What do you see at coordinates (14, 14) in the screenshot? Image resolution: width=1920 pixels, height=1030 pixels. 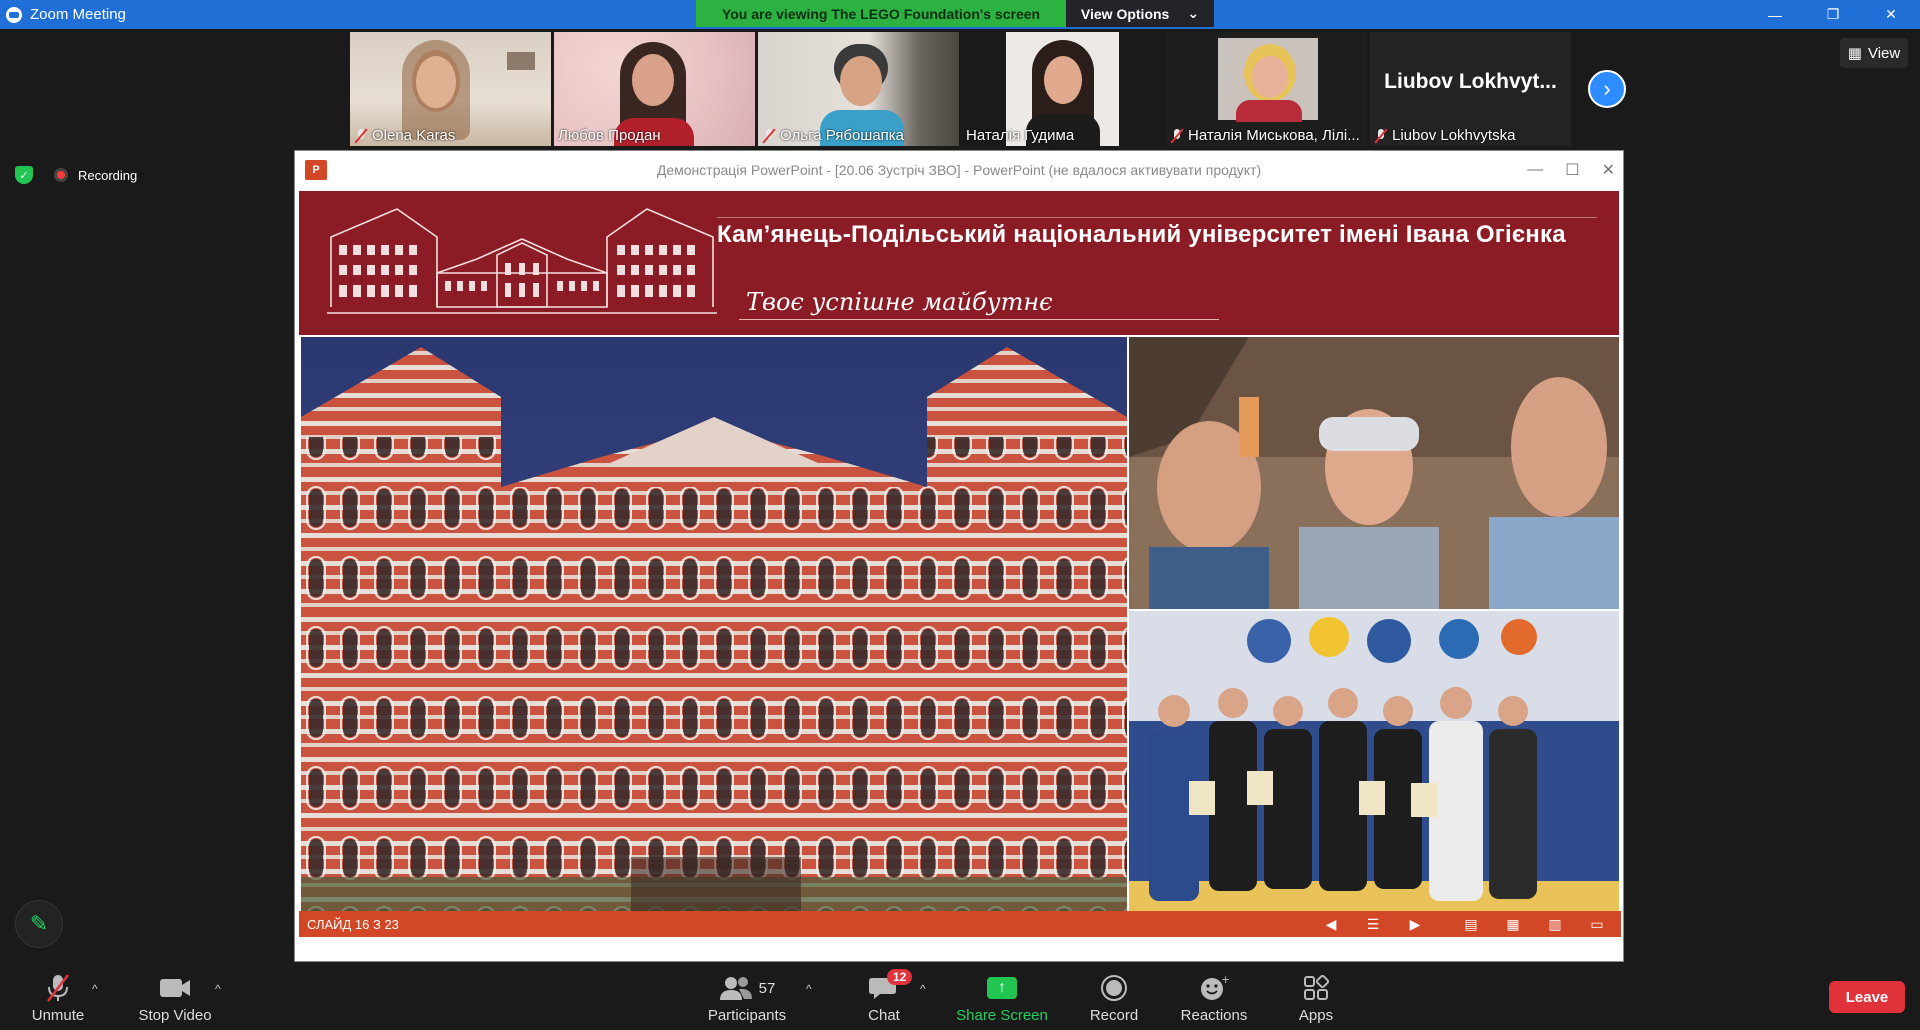 I see `zoom-logo-icon` at bounding box center [14, 14].